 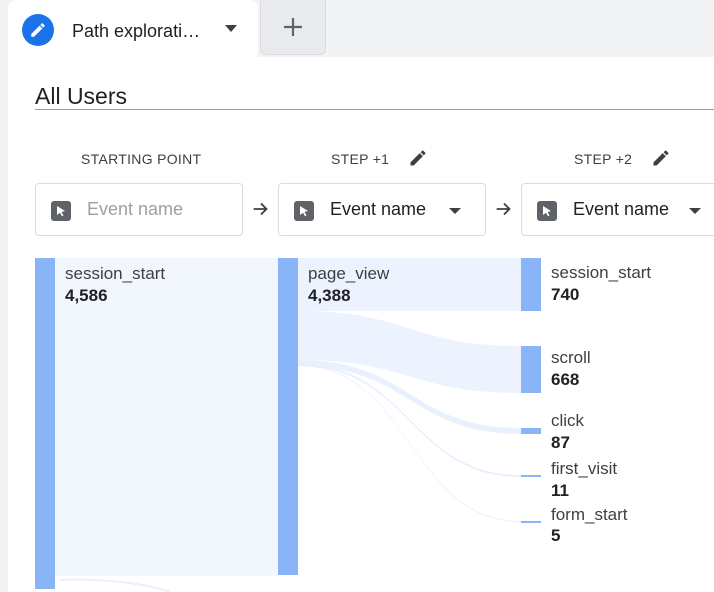 What do you see at coordinates (560, 442) in the screenshot?
I see `node-value: 87` at bounding box center [560, 442].